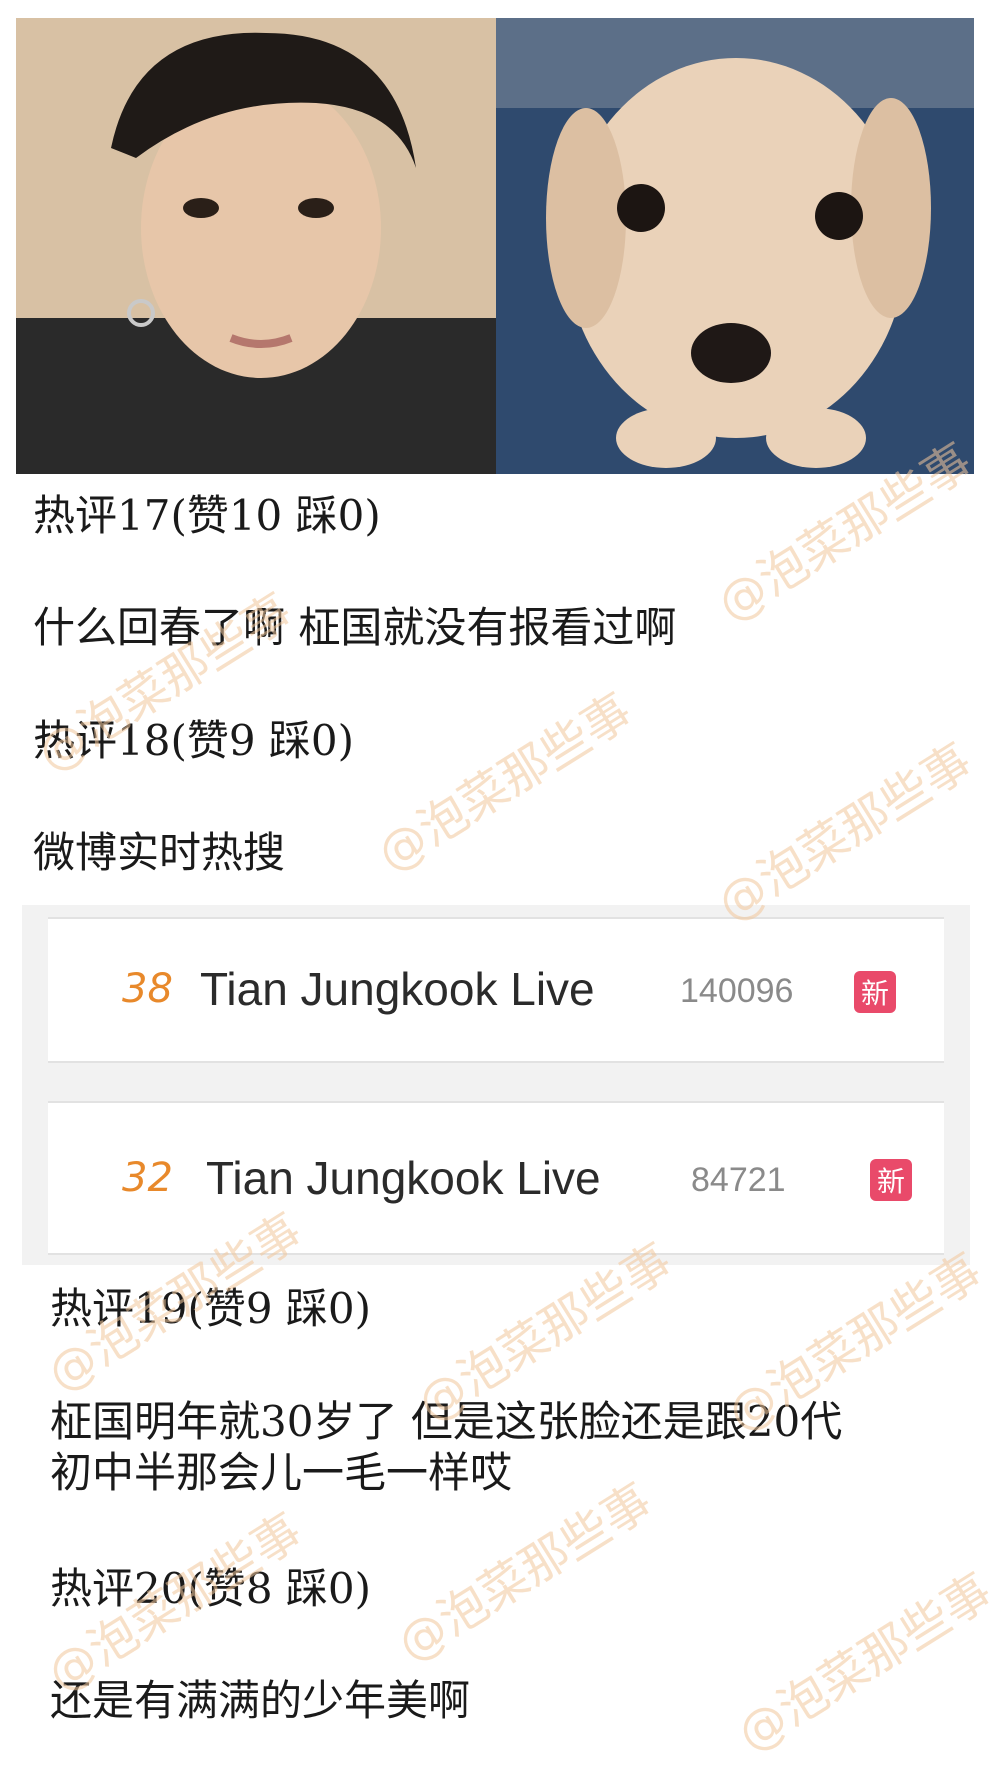  Describe the element at coordinates (281, 1472) in the screenshot. I see `comment-19-body-line2: 初中半那会儿一毛一样哎` at that location.